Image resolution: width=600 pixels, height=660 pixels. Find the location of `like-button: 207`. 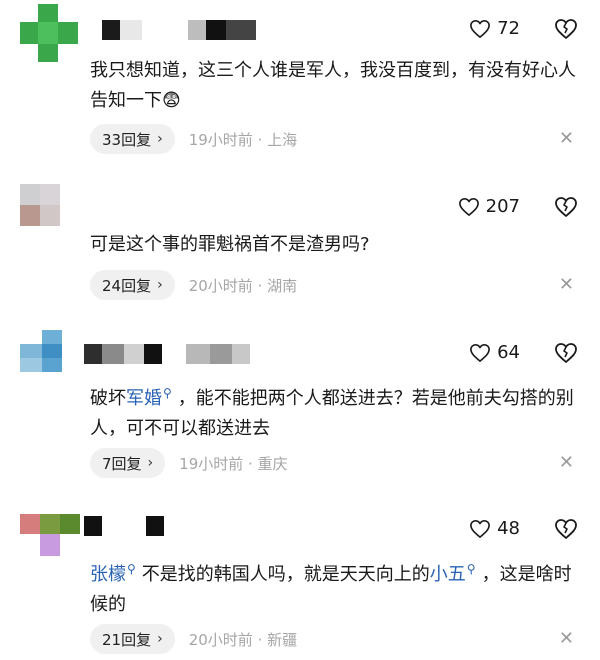

like-button: 207 is located at coordinates (489, 206).